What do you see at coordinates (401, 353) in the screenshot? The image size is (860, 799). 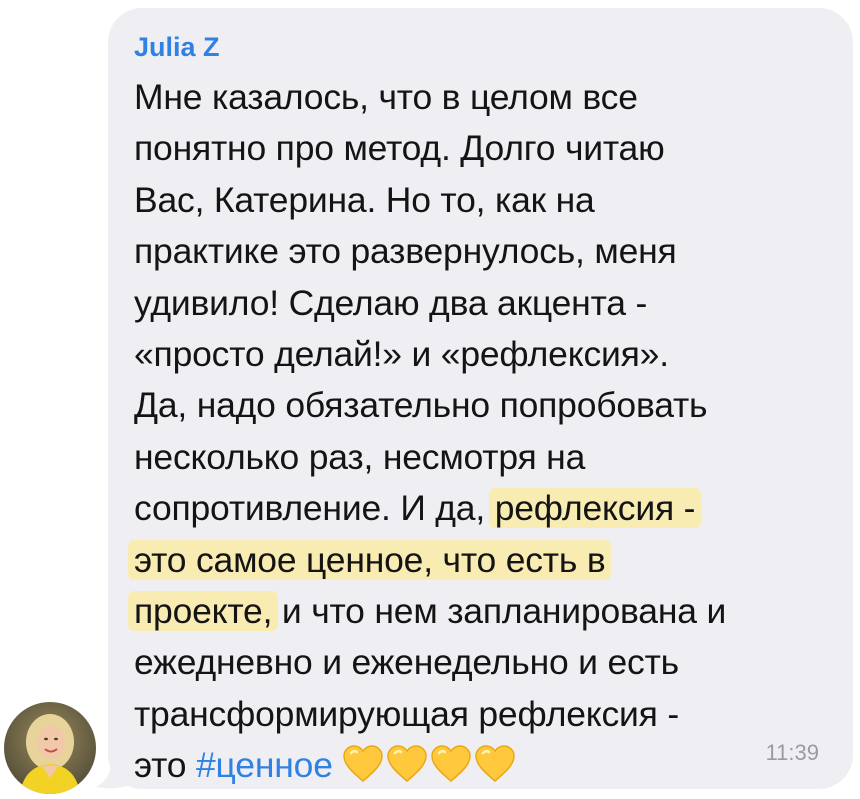 I see `message-line: «просто делай!» и «рефлексия».` at bounding box center [401, 353].